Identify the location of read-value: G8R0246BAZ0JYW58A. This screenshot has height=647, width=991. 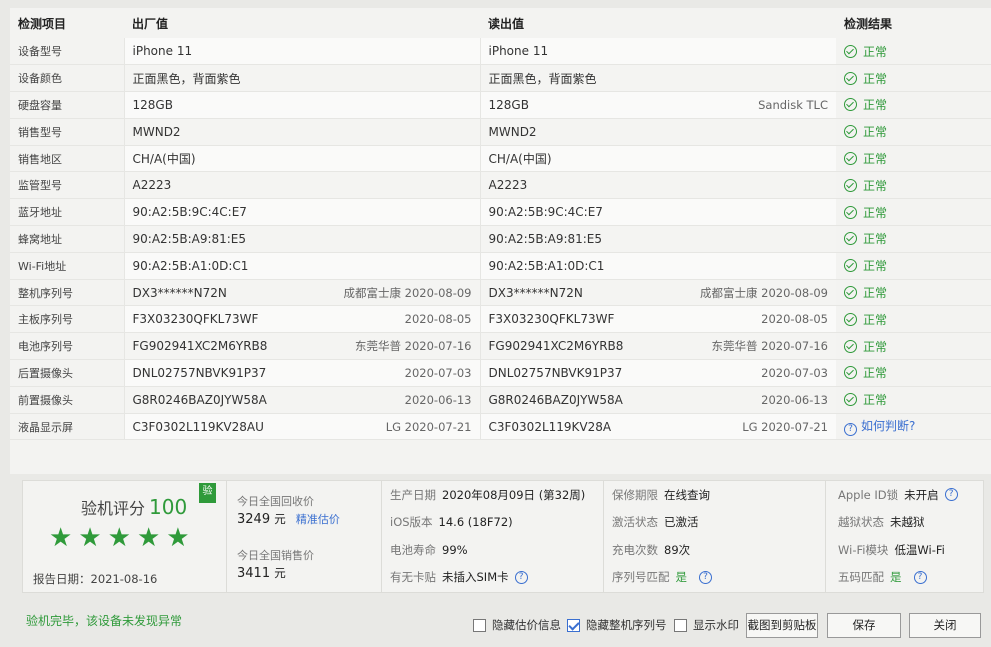
(555, 399).